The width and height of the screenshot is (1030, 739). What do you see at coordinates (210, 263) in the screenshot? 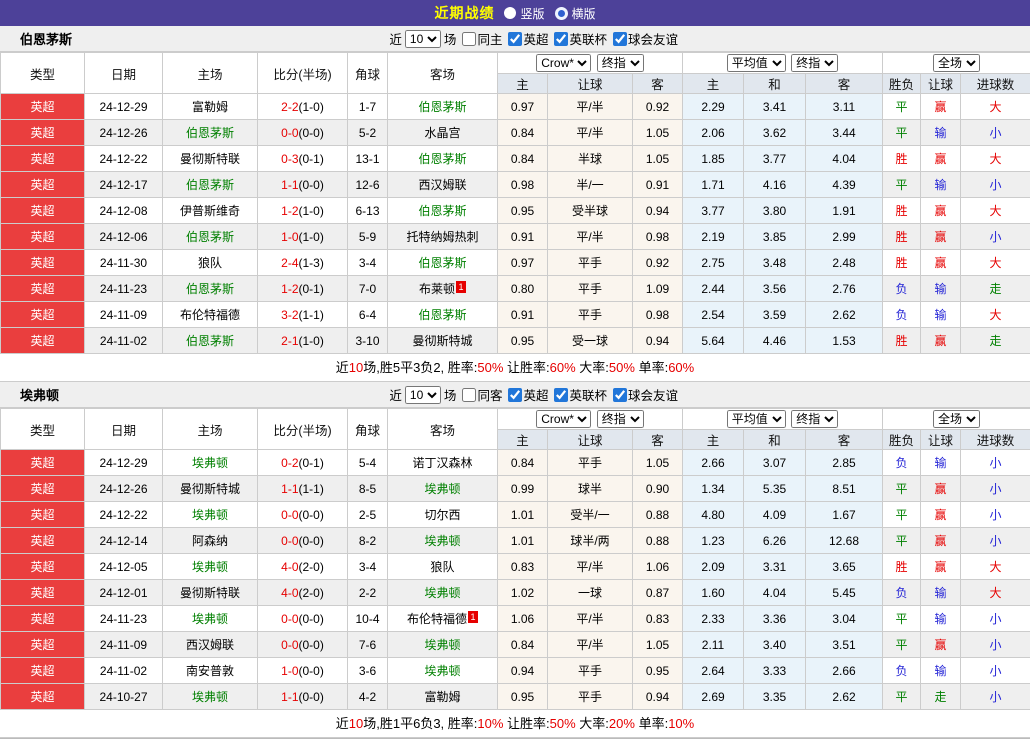
I see `home-team: 狼队` at bounding box center [210, 263].